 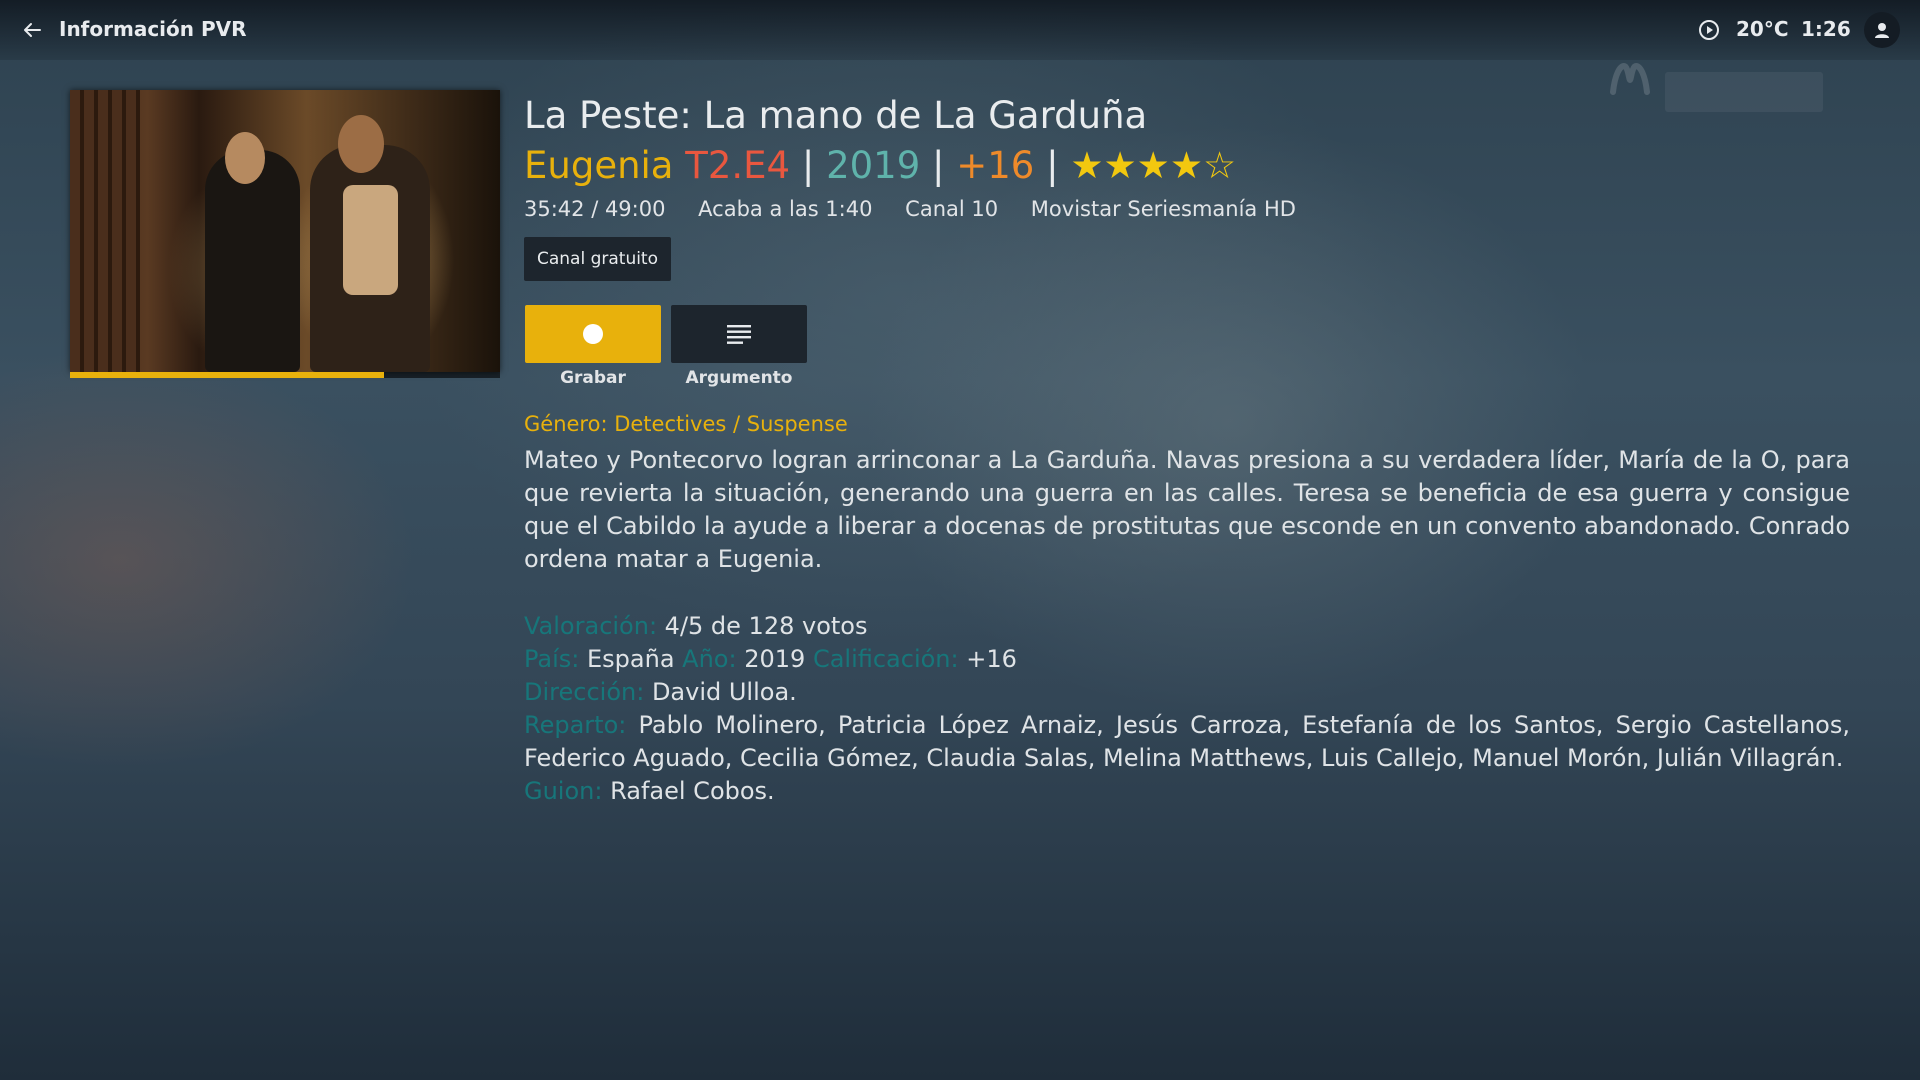 What do you see at coordinates (1709, 30) in the screenshot?
I see `play-circle-icon` at bounding box center [1709, 30].